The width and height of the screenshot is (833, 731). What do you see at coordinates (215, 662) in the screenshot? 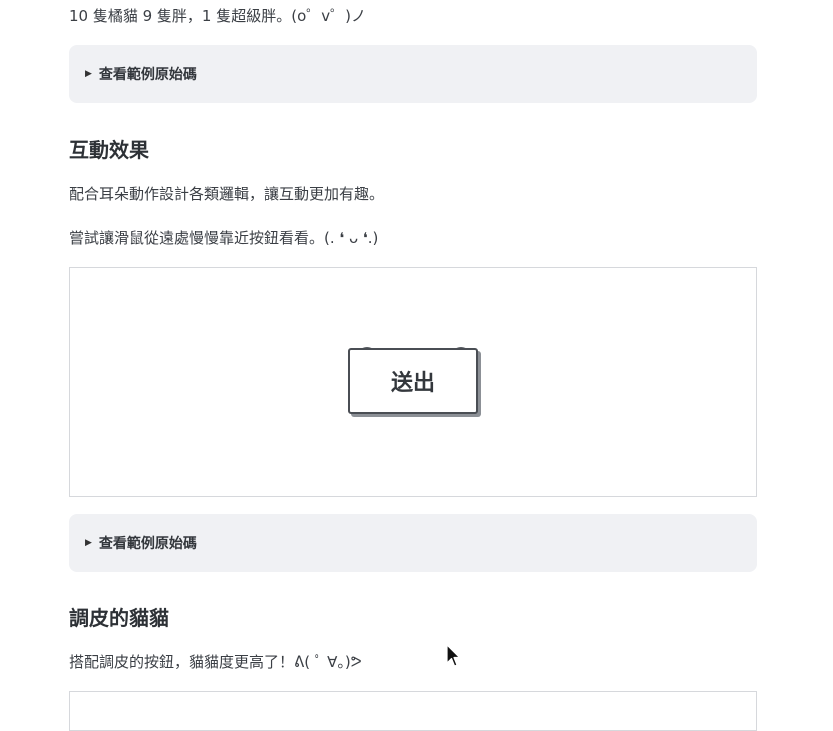
I see `section-description: 搭配調皮的按鈕，貓貓度更高了！ᕕ( ﾟ ∀。)ᕗ` at bounding box center [215, 662].